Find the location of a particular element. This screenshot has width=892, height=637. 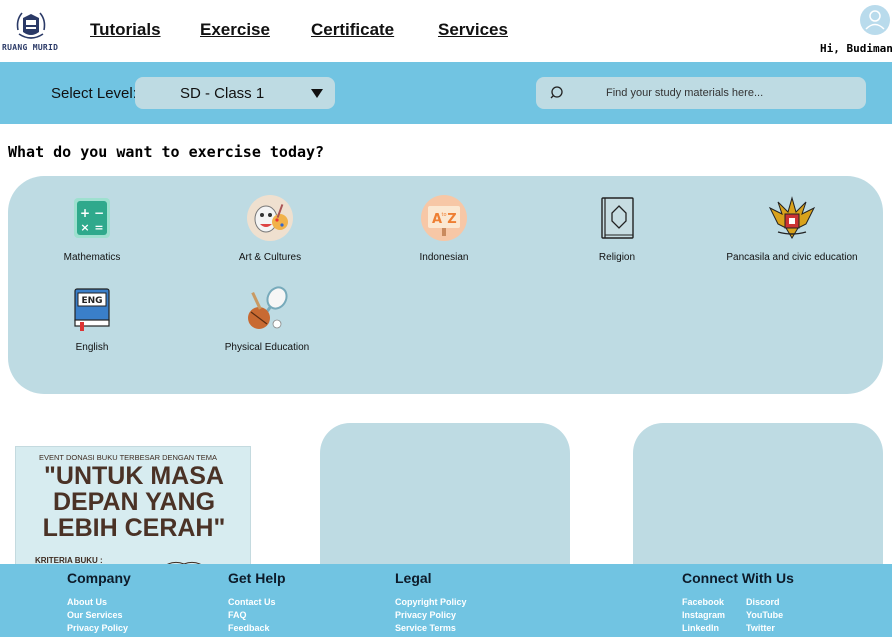

poster-headline-line-2: DEPAN YANG is located at coordinates (134, 502).